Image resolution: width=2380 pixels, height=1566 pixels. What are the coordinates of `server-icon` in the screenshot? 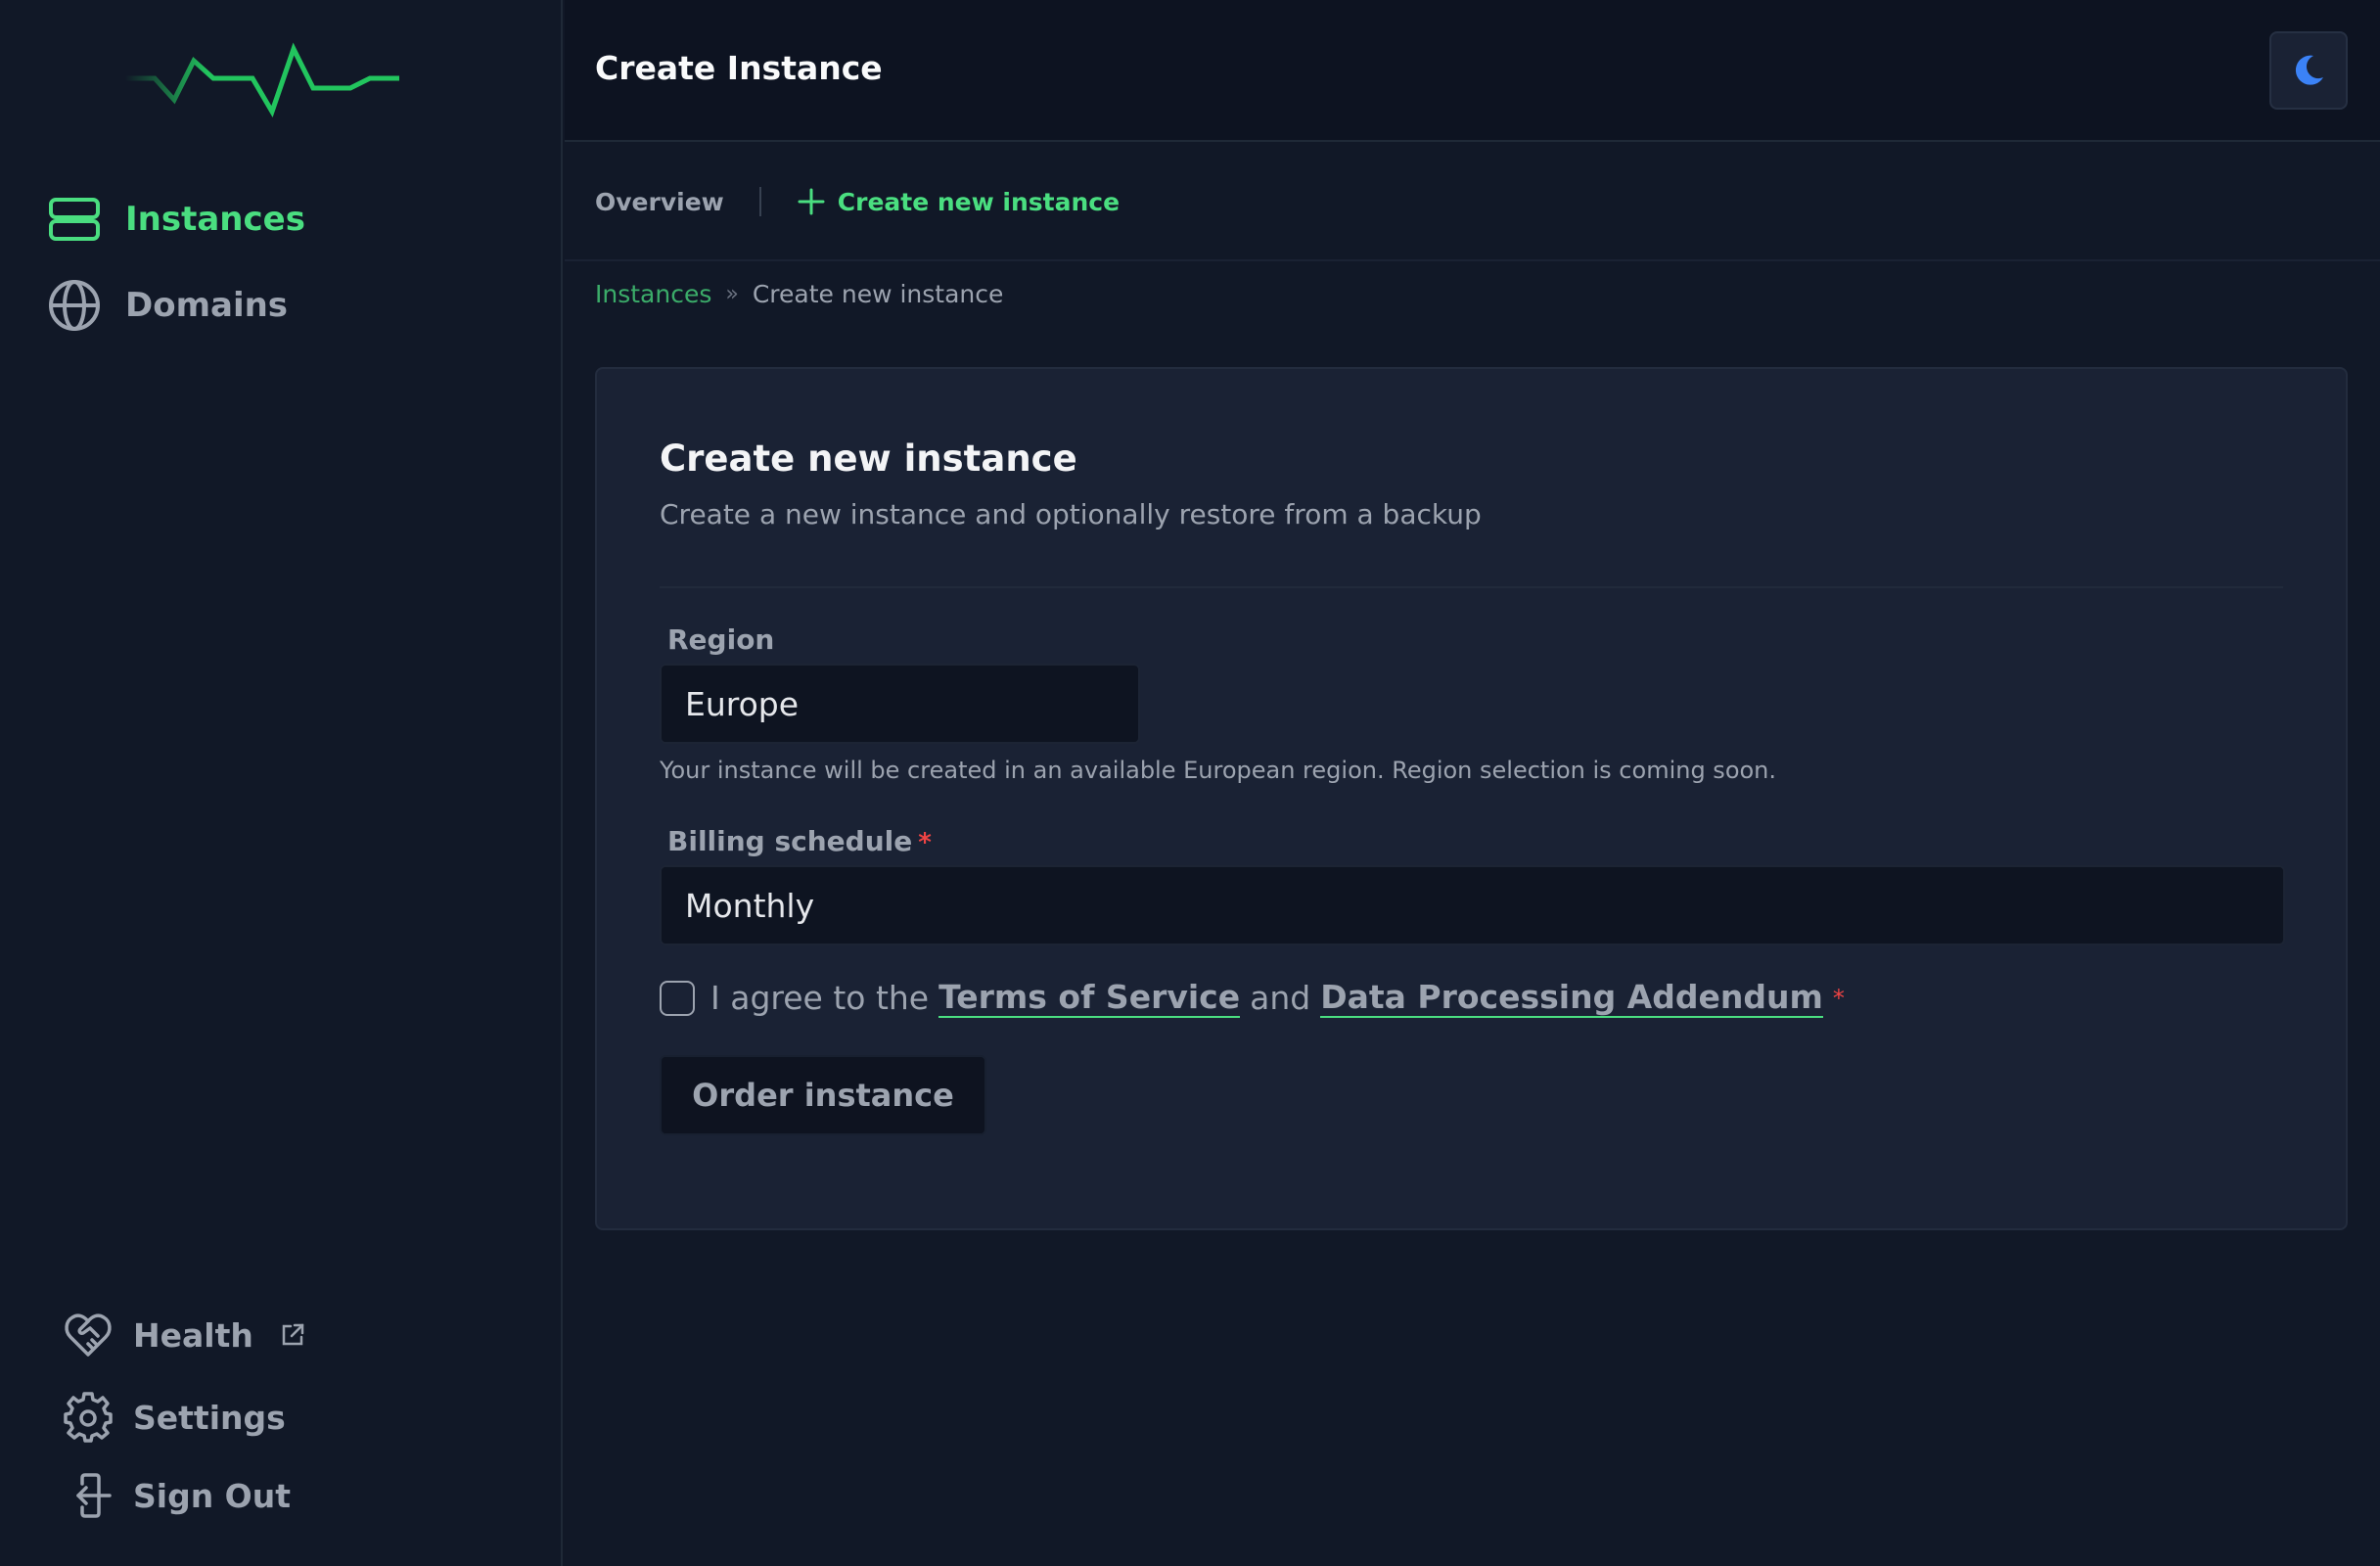 It's located at (74, 219).